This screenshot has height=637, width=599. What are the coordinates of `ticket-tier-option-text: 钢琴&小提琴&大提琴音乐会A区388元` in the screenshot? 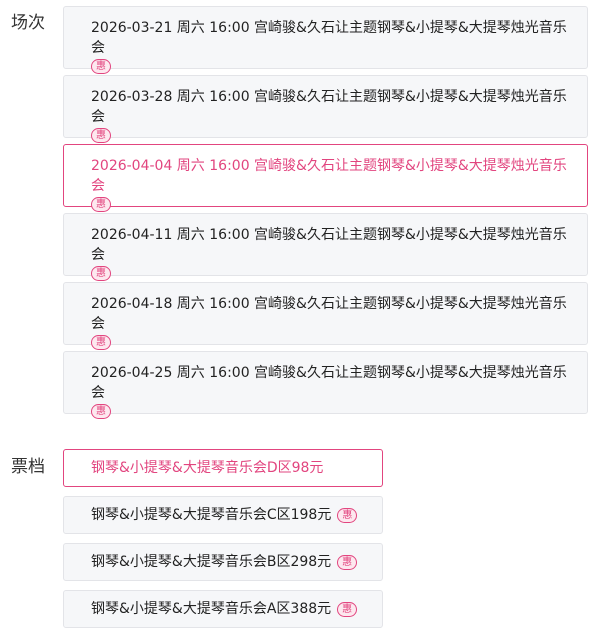 It's located at (211, 609).